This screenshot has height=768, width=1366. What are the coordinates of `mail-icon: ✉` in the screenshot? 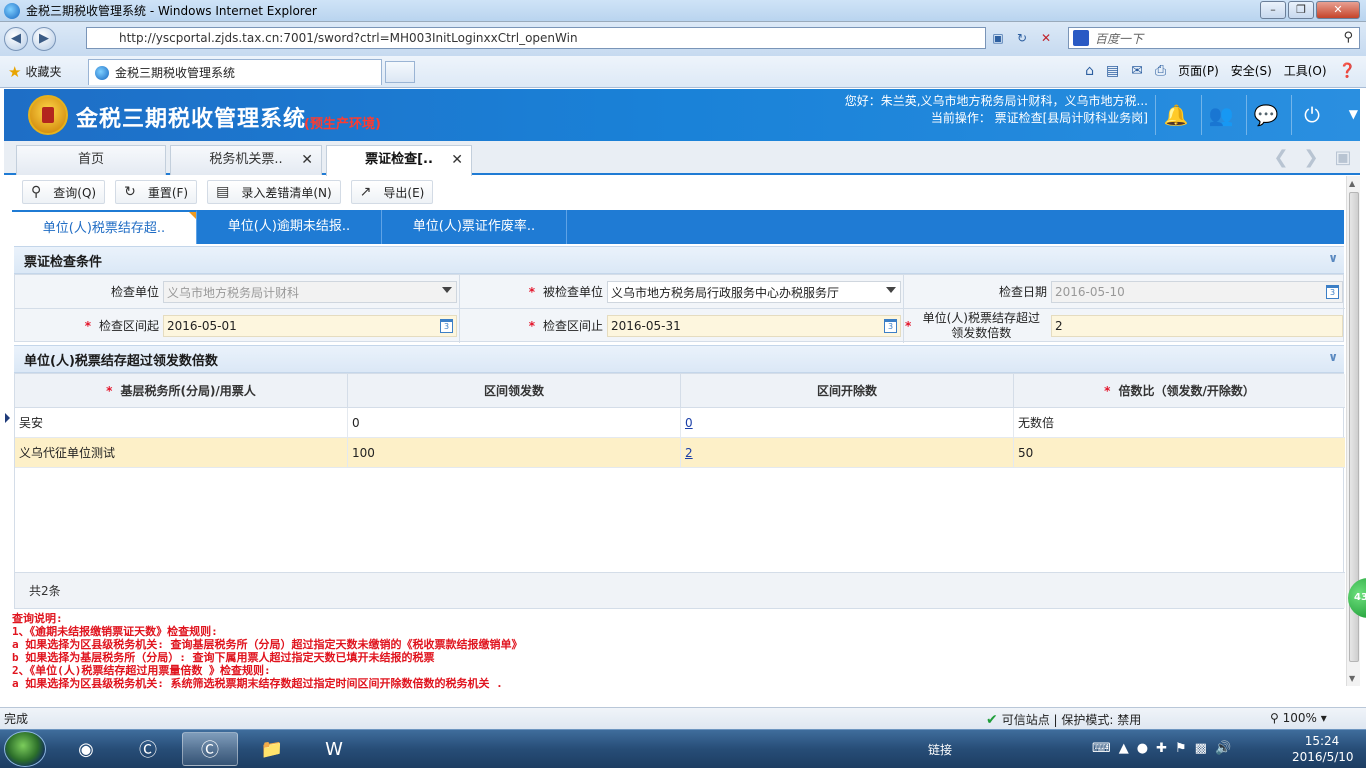 It's located at (1137, 71).